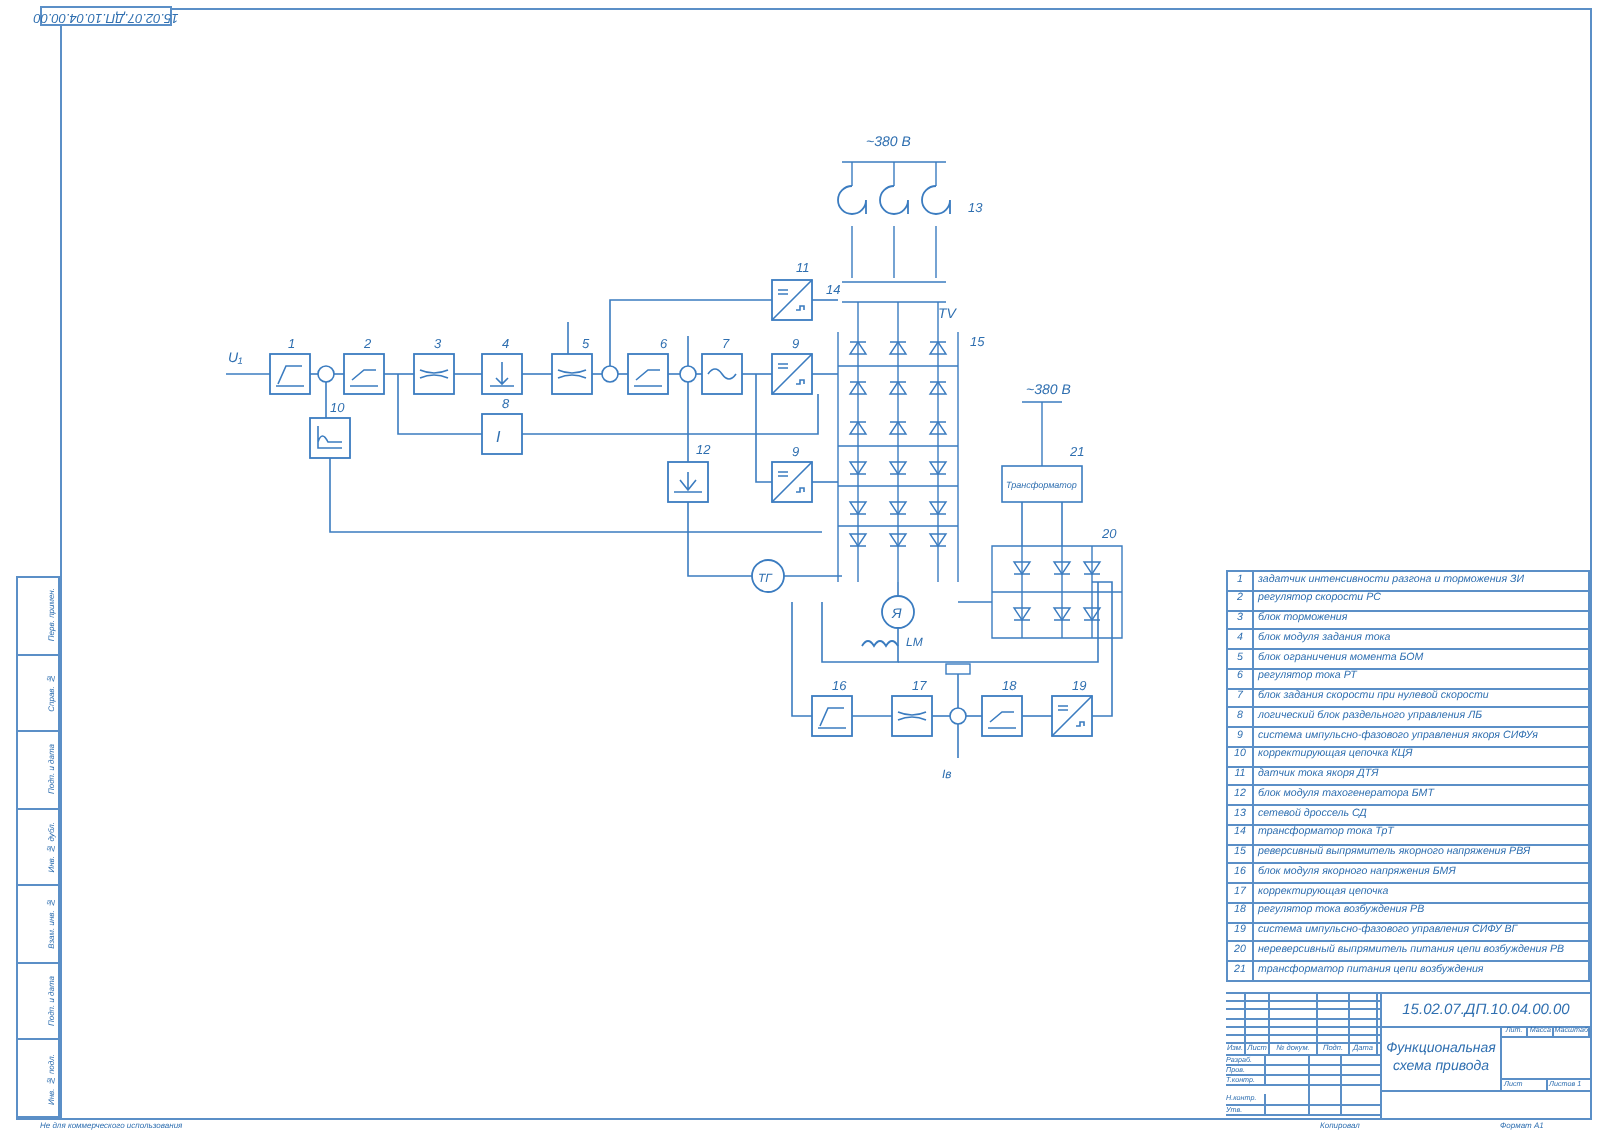 The image size is (1600, 1132). What do you see at coordinates (1042, 484) in the screenshot?
I see `field-supply-transformer-box` at bounding box center [1042, 484].